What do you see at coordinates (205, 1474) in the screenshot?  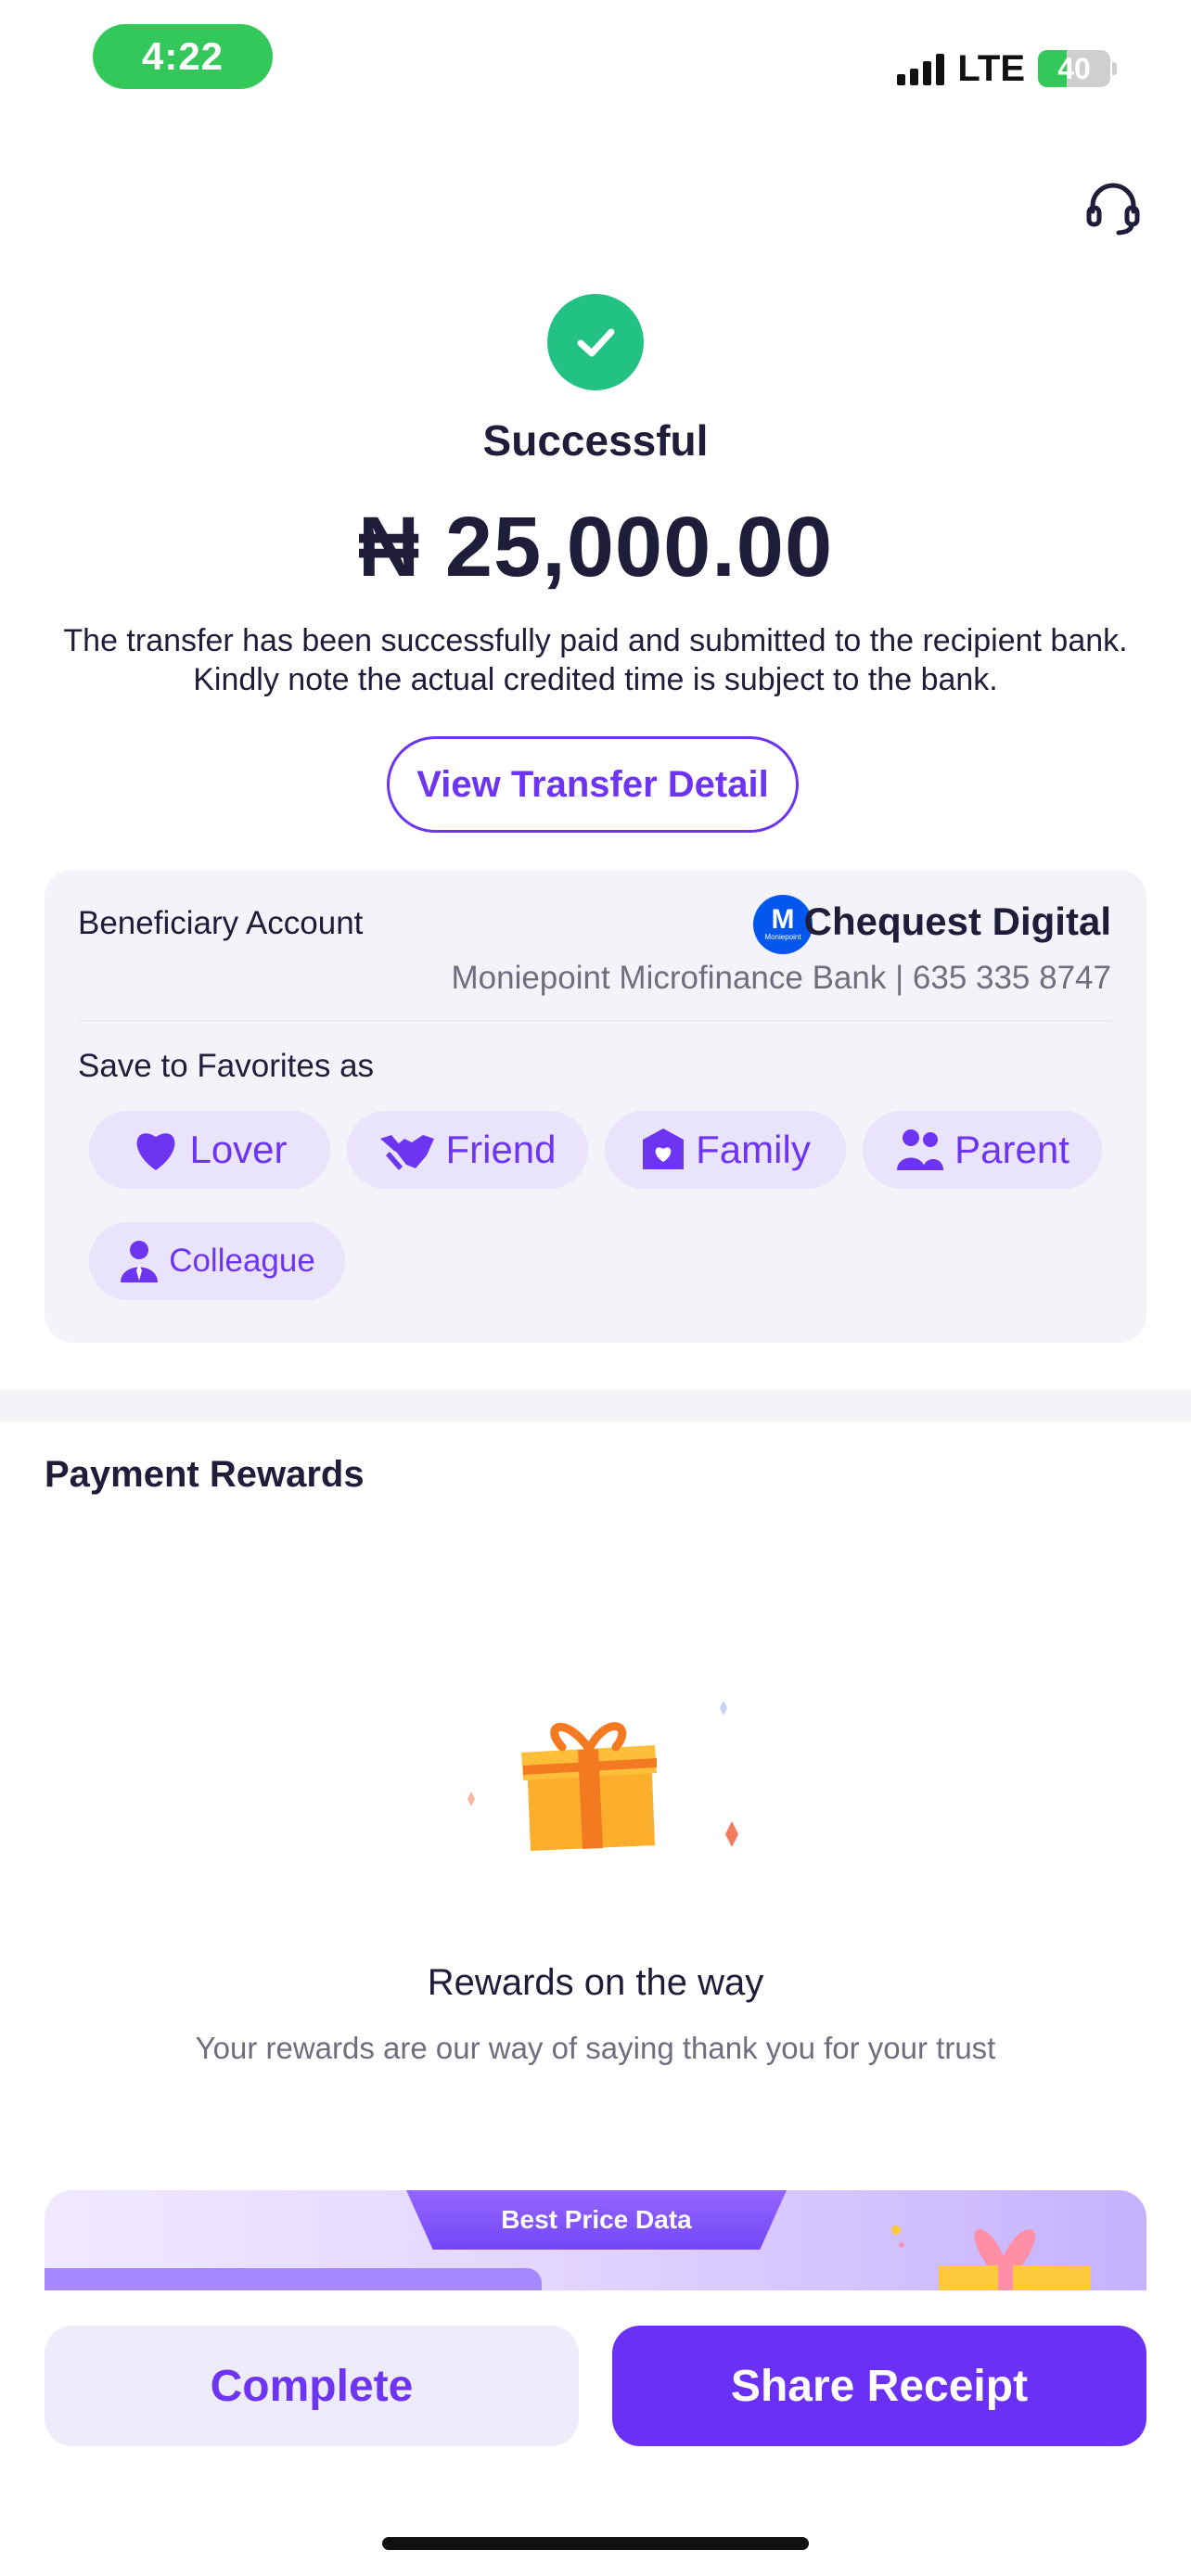 I see `payment-rewards-title: Payment Rewards` at bounding box center [205, 1474].